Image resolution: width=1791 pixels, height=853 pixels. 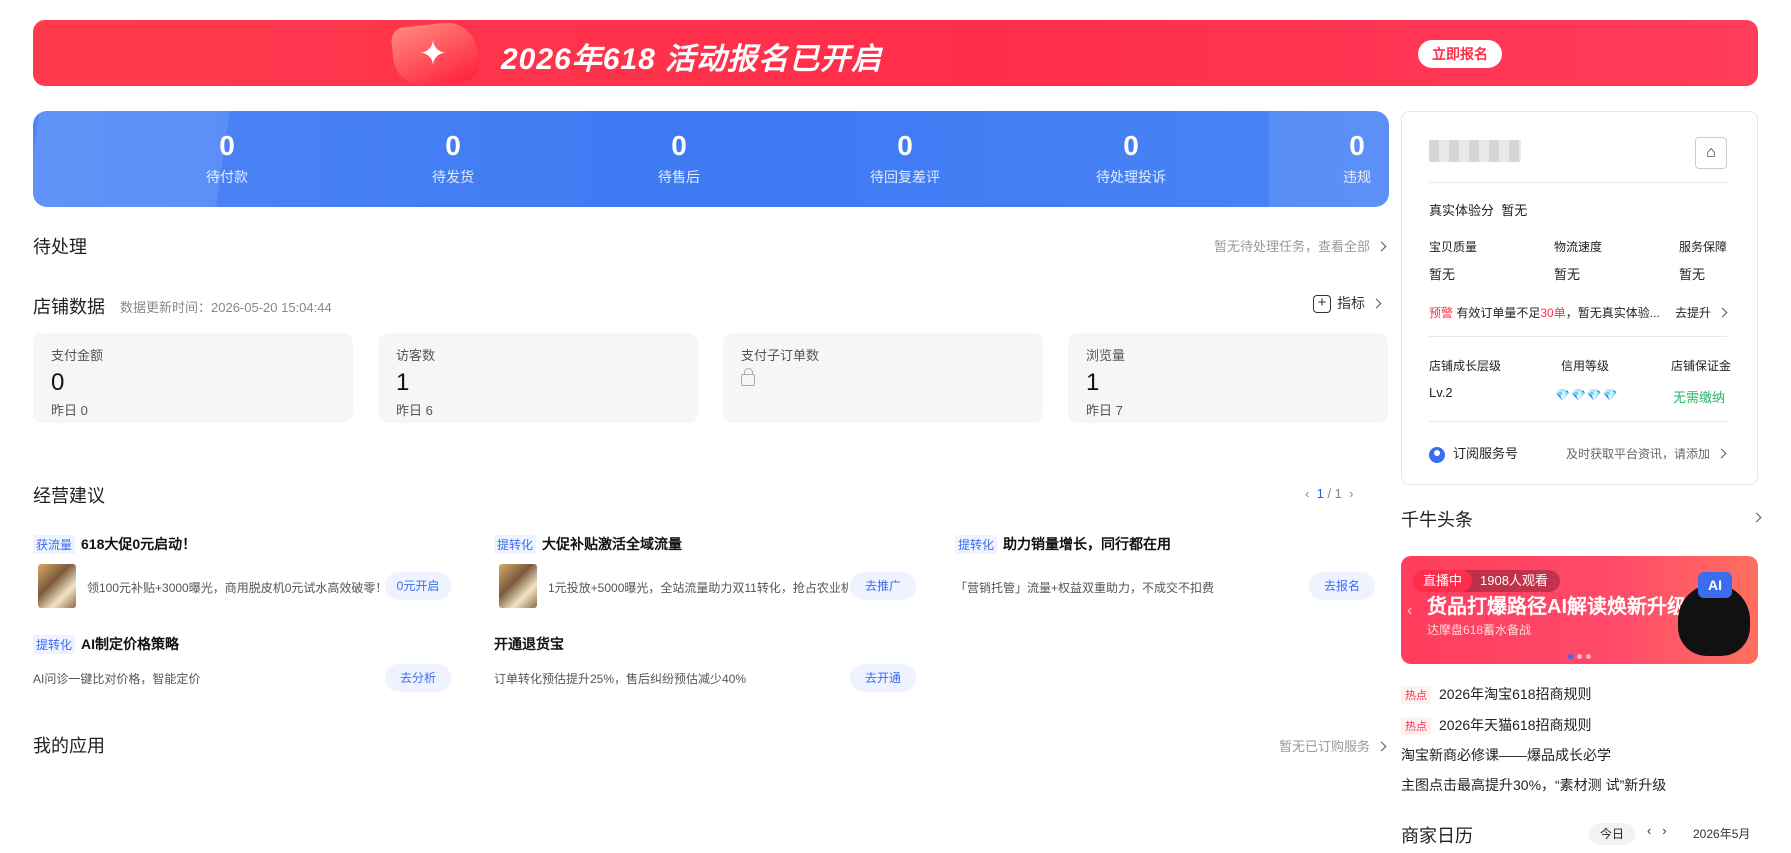 I want to click on prev-page-icon: ‹, so click(x=1307, y=493).